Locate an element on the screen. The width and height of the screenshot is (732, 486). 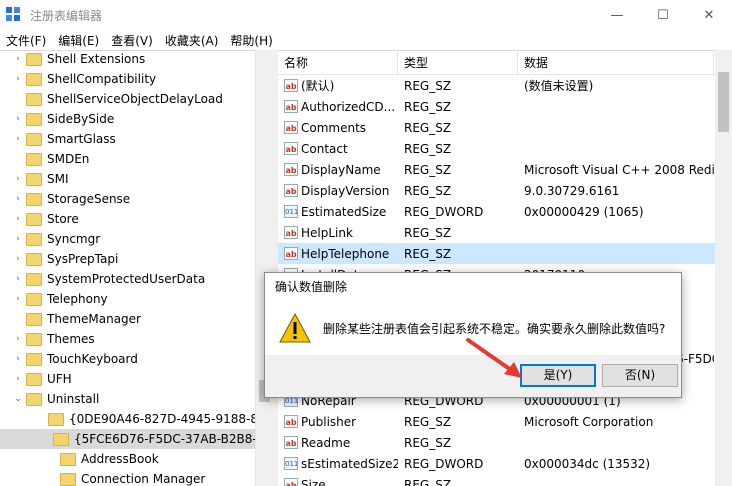
value-row: ab Contact REG_SZ is located at coordinates (505, 148).